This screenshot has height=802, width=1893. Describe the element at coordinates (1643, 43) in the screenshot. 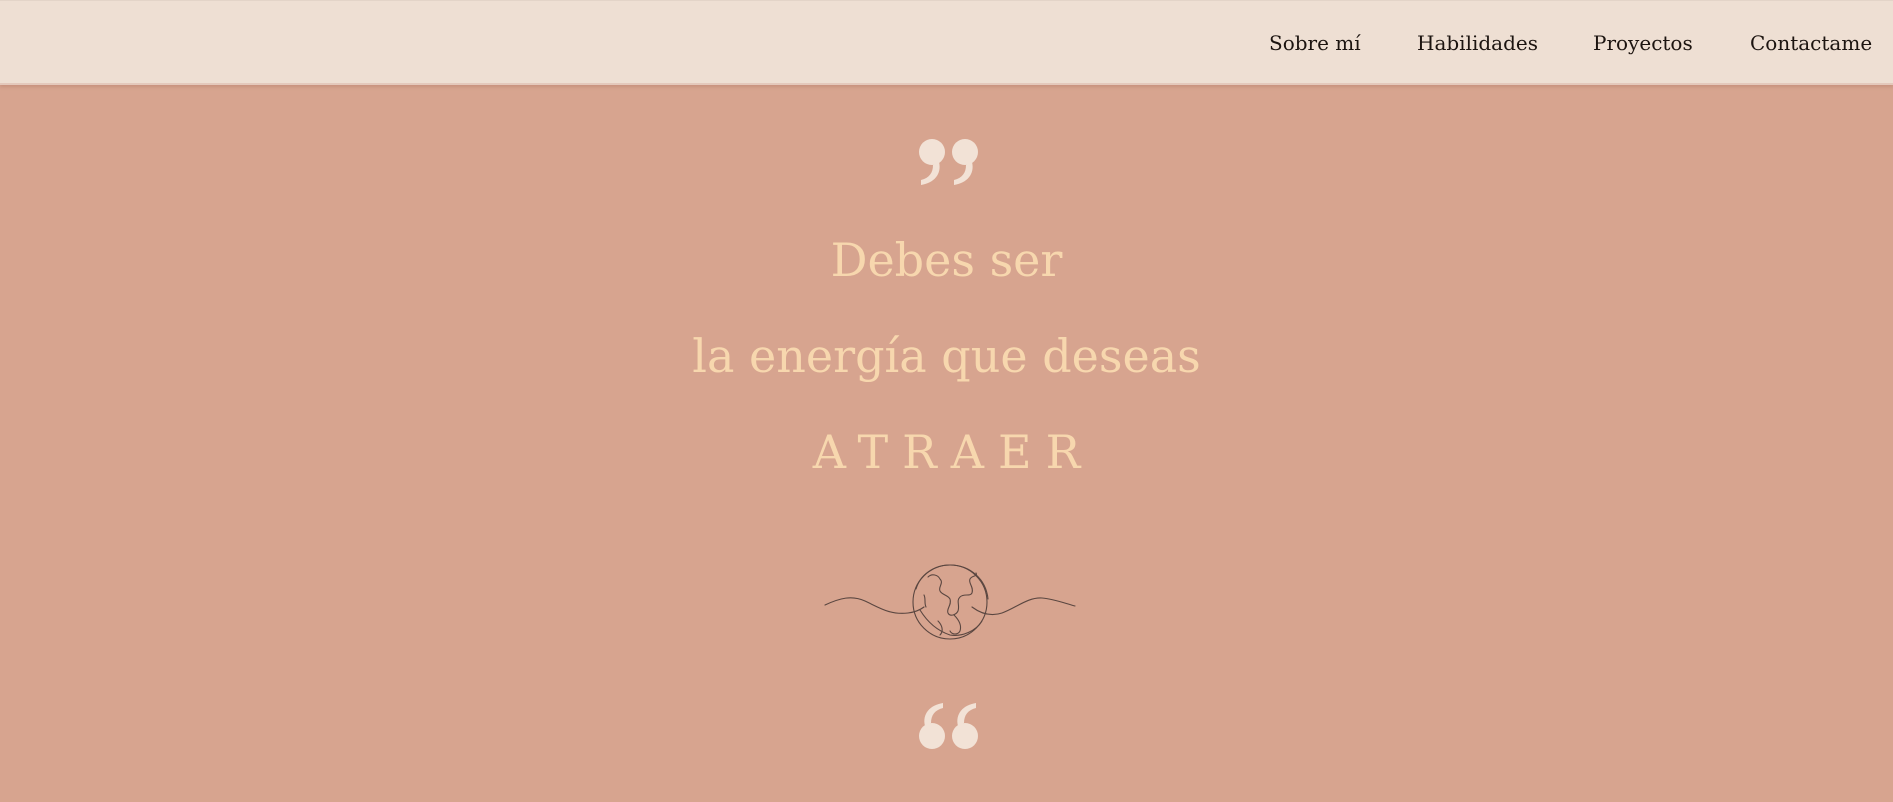

I see `nav-link-proyectos: Proyectos` at that location.